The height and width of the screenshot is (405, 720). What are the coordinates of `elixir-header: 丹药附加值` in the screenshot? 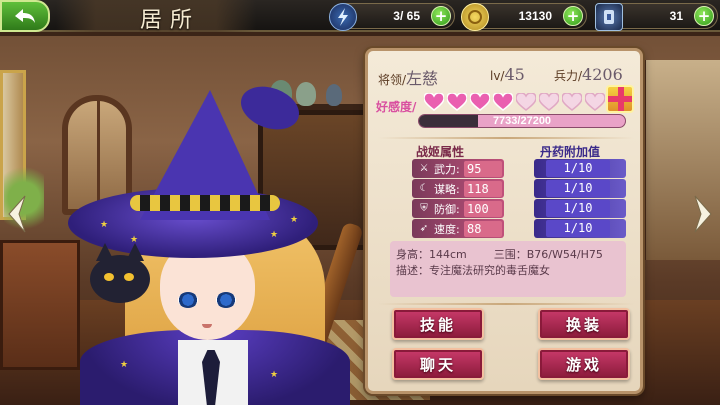 It's located at (570, 152).